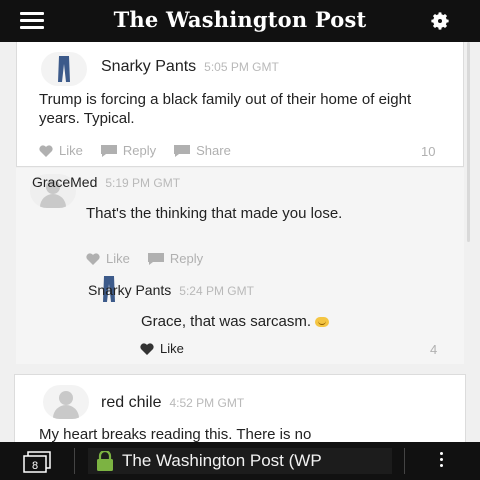  I want to click on comment-time: 5:24 PM GMT, so click(216, 291).